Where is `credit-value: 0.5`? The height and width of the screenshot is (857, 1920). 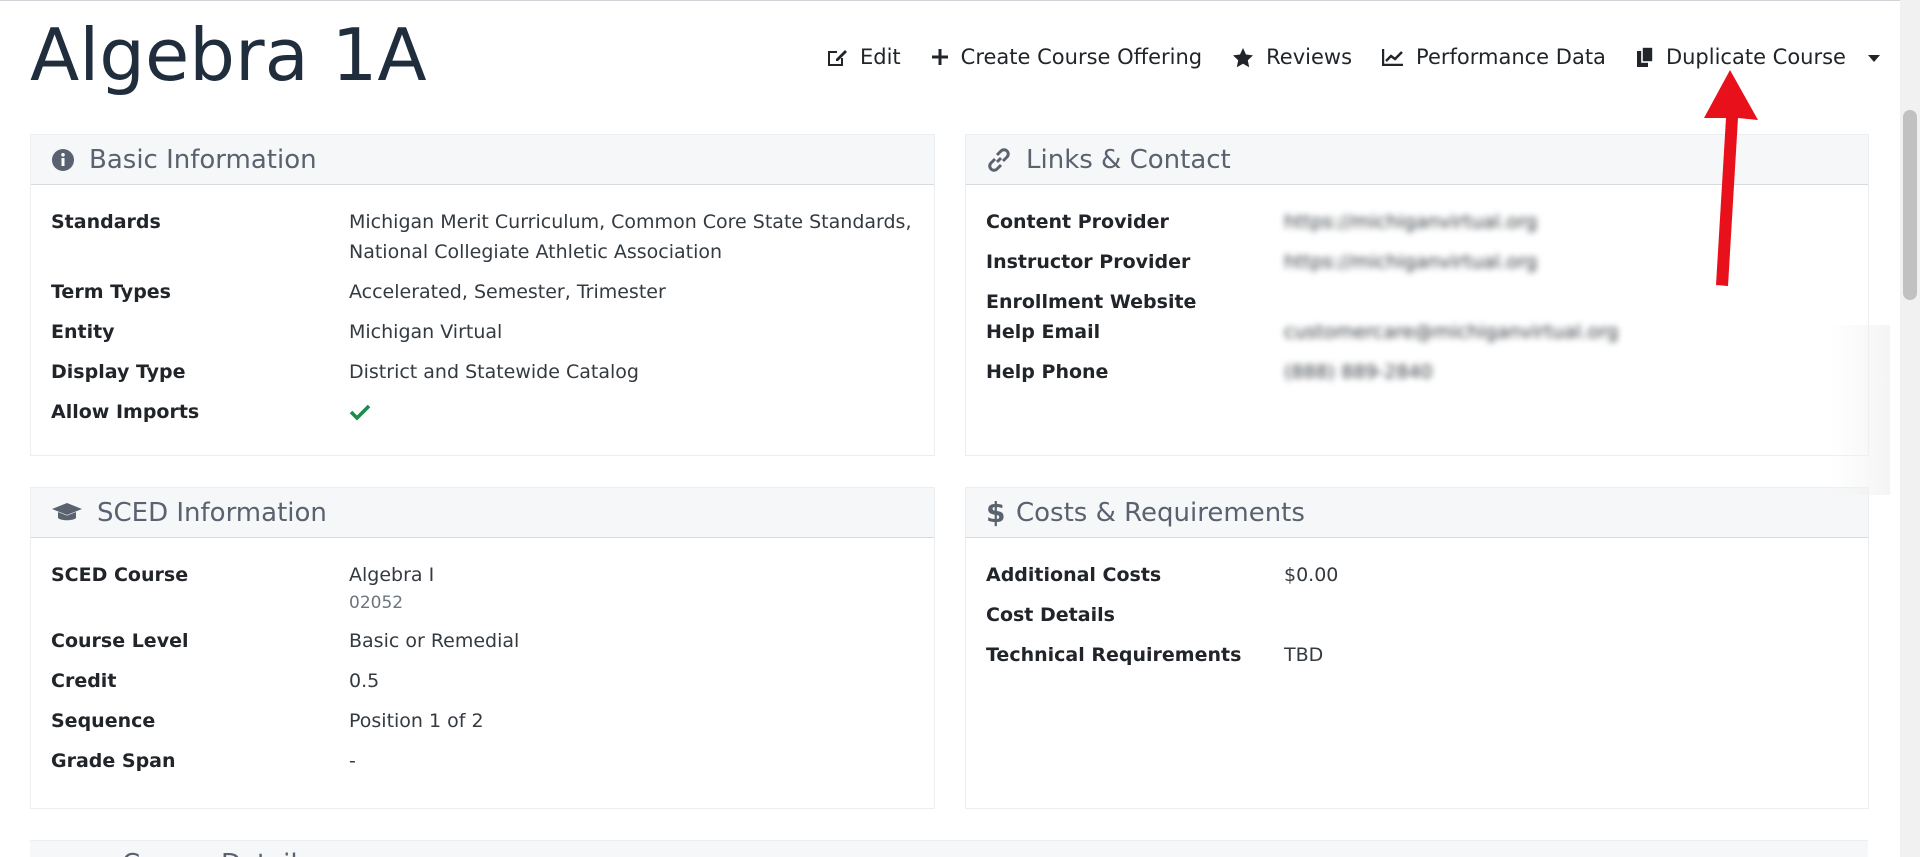 credit-value: 0.5 is located at coordinates (364, 681).